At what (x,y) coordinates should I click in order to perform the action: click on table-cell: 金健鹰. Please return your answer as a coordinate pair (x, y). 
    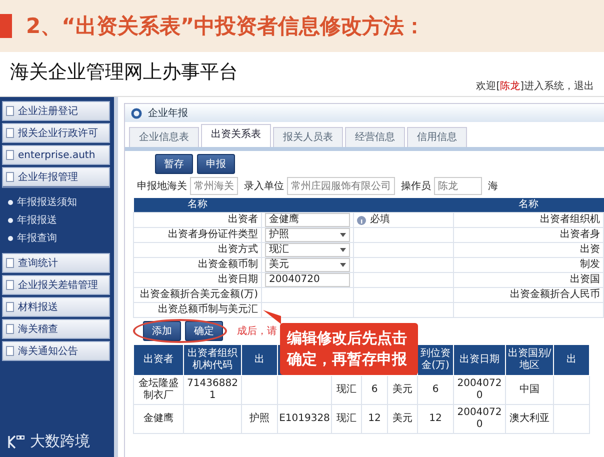
    Looking at the image, I should click on (159, 419).